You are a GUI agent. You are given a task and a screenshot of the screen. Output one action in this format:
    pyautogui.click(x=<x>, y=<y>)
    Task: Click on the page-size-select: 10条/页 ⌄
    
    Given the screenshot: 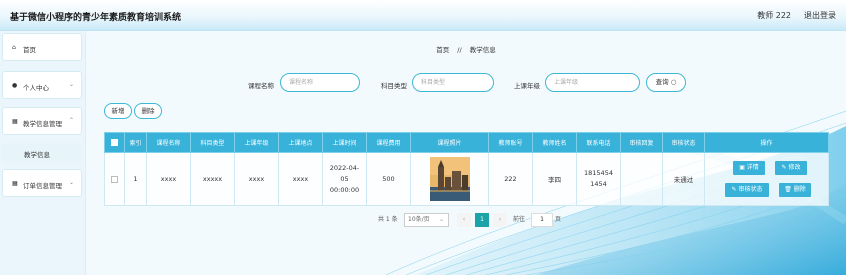 What is the action you would take?
    pyautogui.click(x=426, y=220)
    